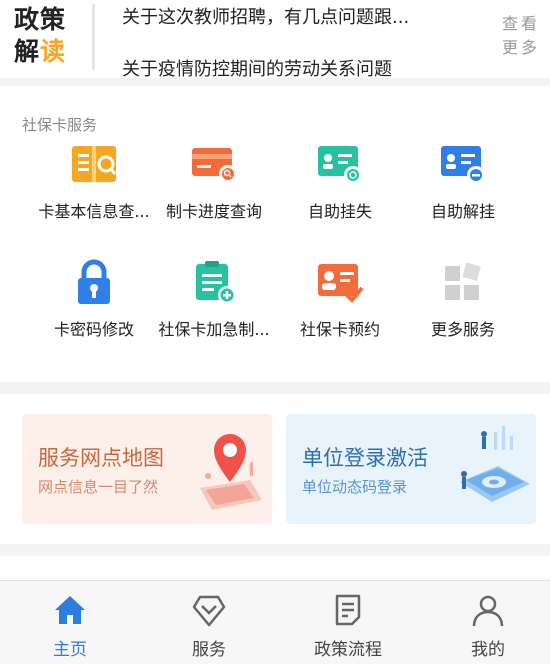 This screenshot has width=550, height=664. What do you see at coordinates (339, 211) in the screenshot?
I see `service-label: 自助挂失` at bounding box center [339, 211].